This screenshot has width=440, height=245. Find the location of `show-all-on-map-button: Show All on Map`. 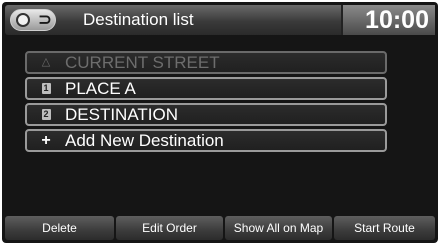

show-all-on-map-button: Show All on Map is located at coordinates (278, 228).